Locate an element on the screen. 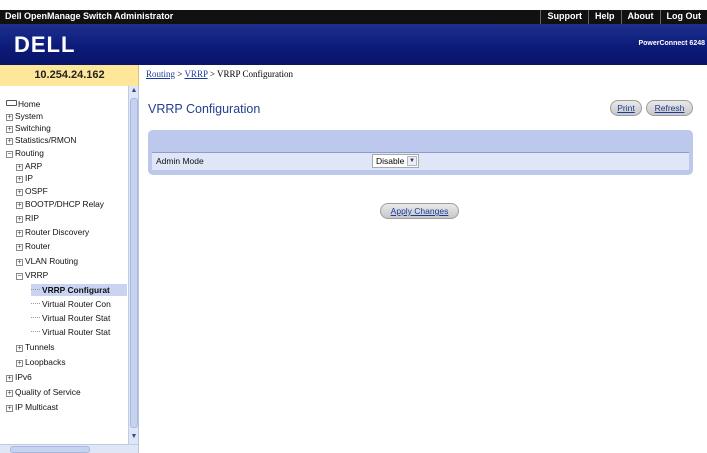 This screenshot has height=453, width=707. tree-item-ip: + IP is located at coordinates (24, 178).